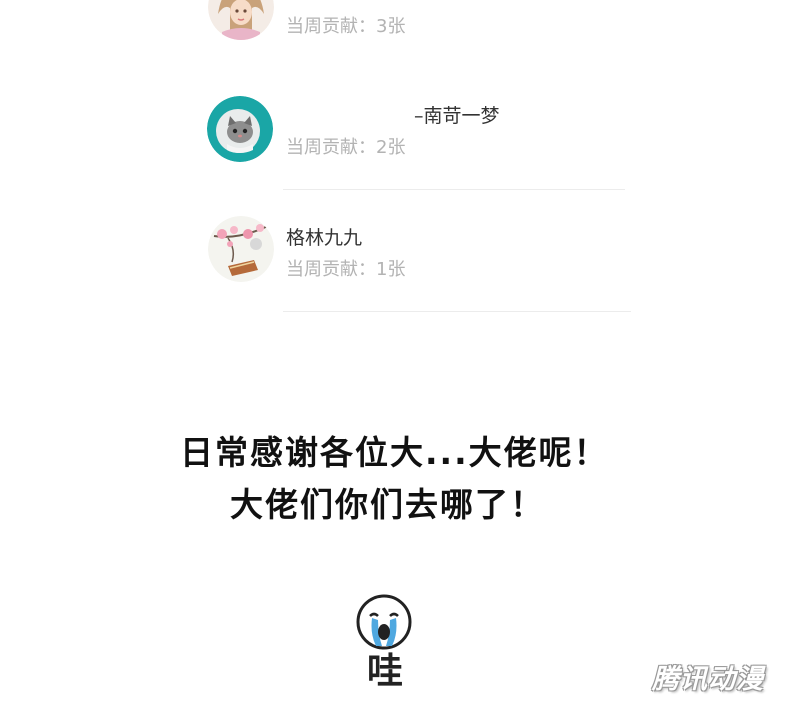 The height and width of the screenshot is (712, 800). What do you see at coordinates (241, 20) in the screenshot?
I see `girl-portrait-avatar-icon` at bounding box center [241, 20].